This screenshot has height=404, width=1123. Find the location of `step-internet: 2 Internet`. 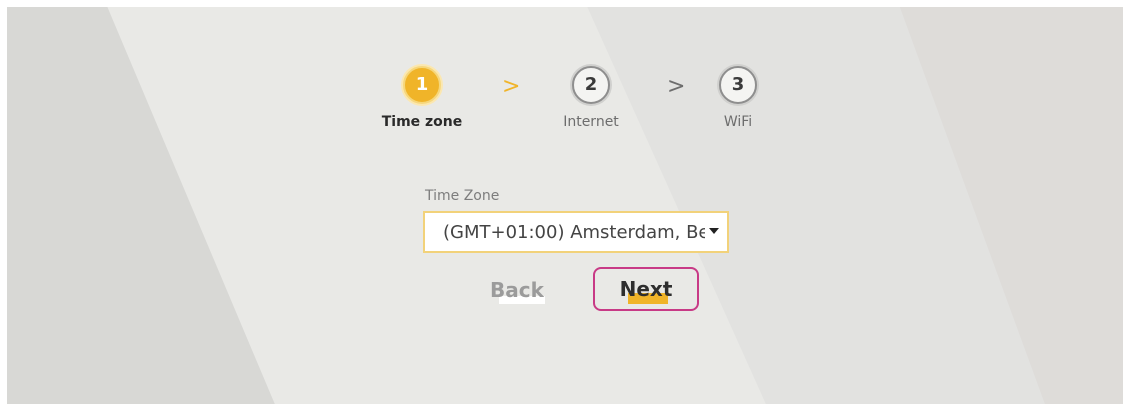

step-internet: 2 Internet is located at coordinates (591, 98).